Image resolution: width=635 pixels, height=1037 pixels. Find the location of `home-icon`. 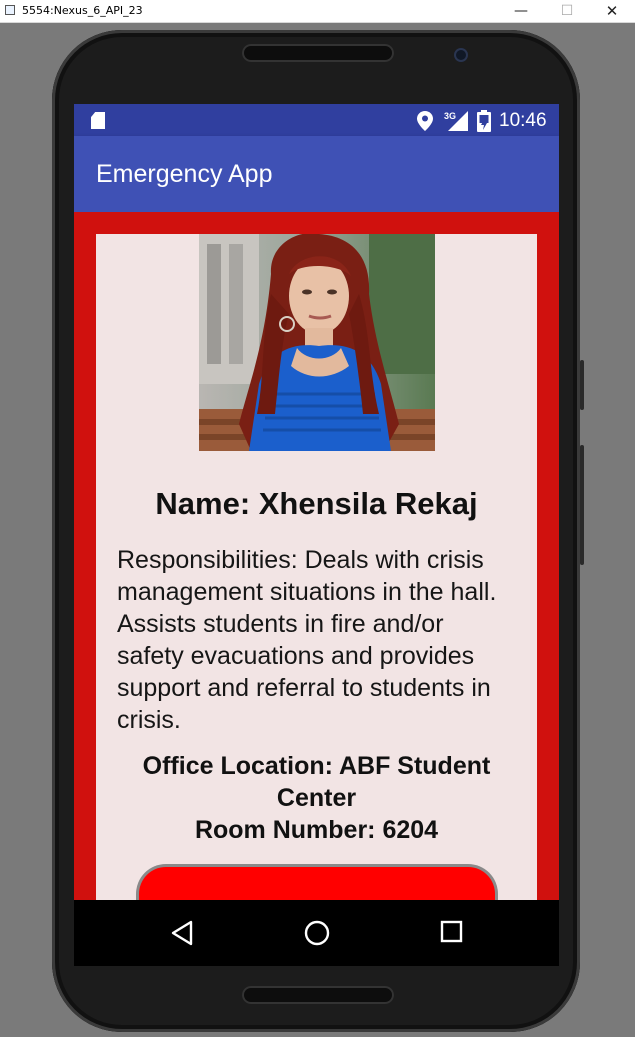

home-icon is located at coordinates (317, 933).